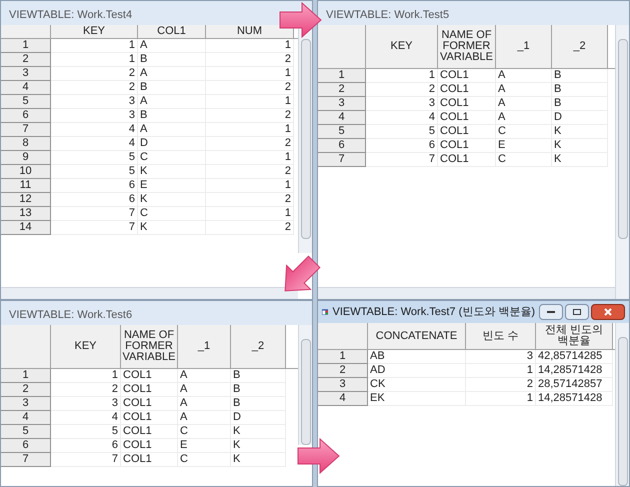  I want to click on column-header: NUM, so click(250, 31).